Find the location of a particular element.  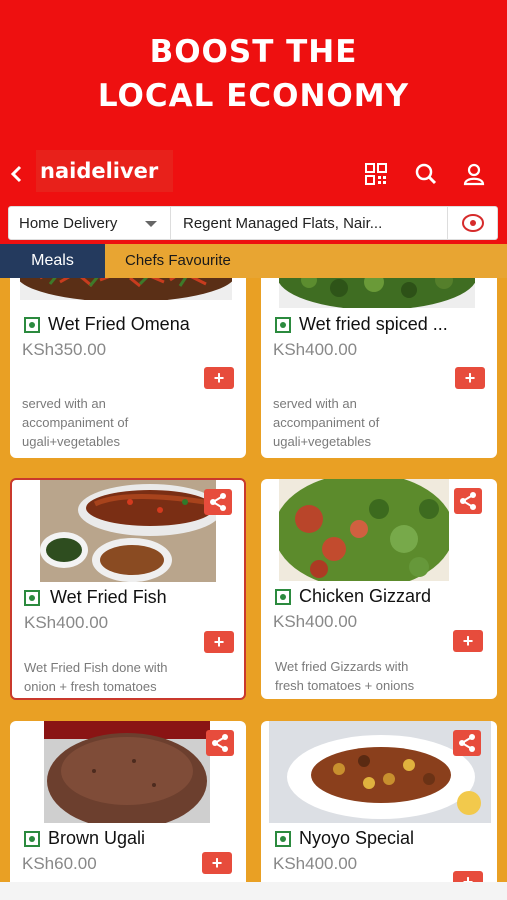

meal-name: Nyoyo Special is located at coordinates (357, 838).